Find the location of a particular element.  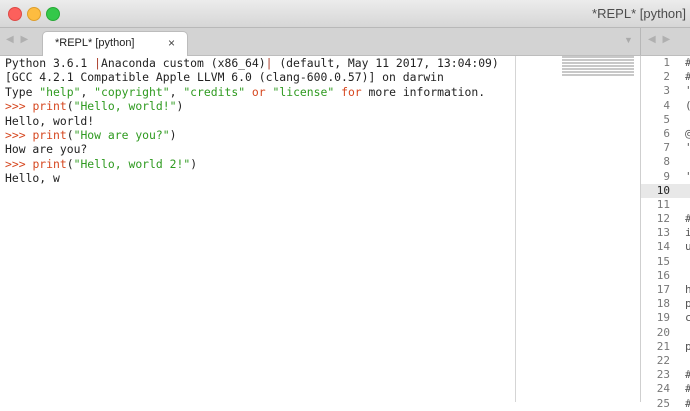

tab-close-icon: × is located at coordinates (171, 43).